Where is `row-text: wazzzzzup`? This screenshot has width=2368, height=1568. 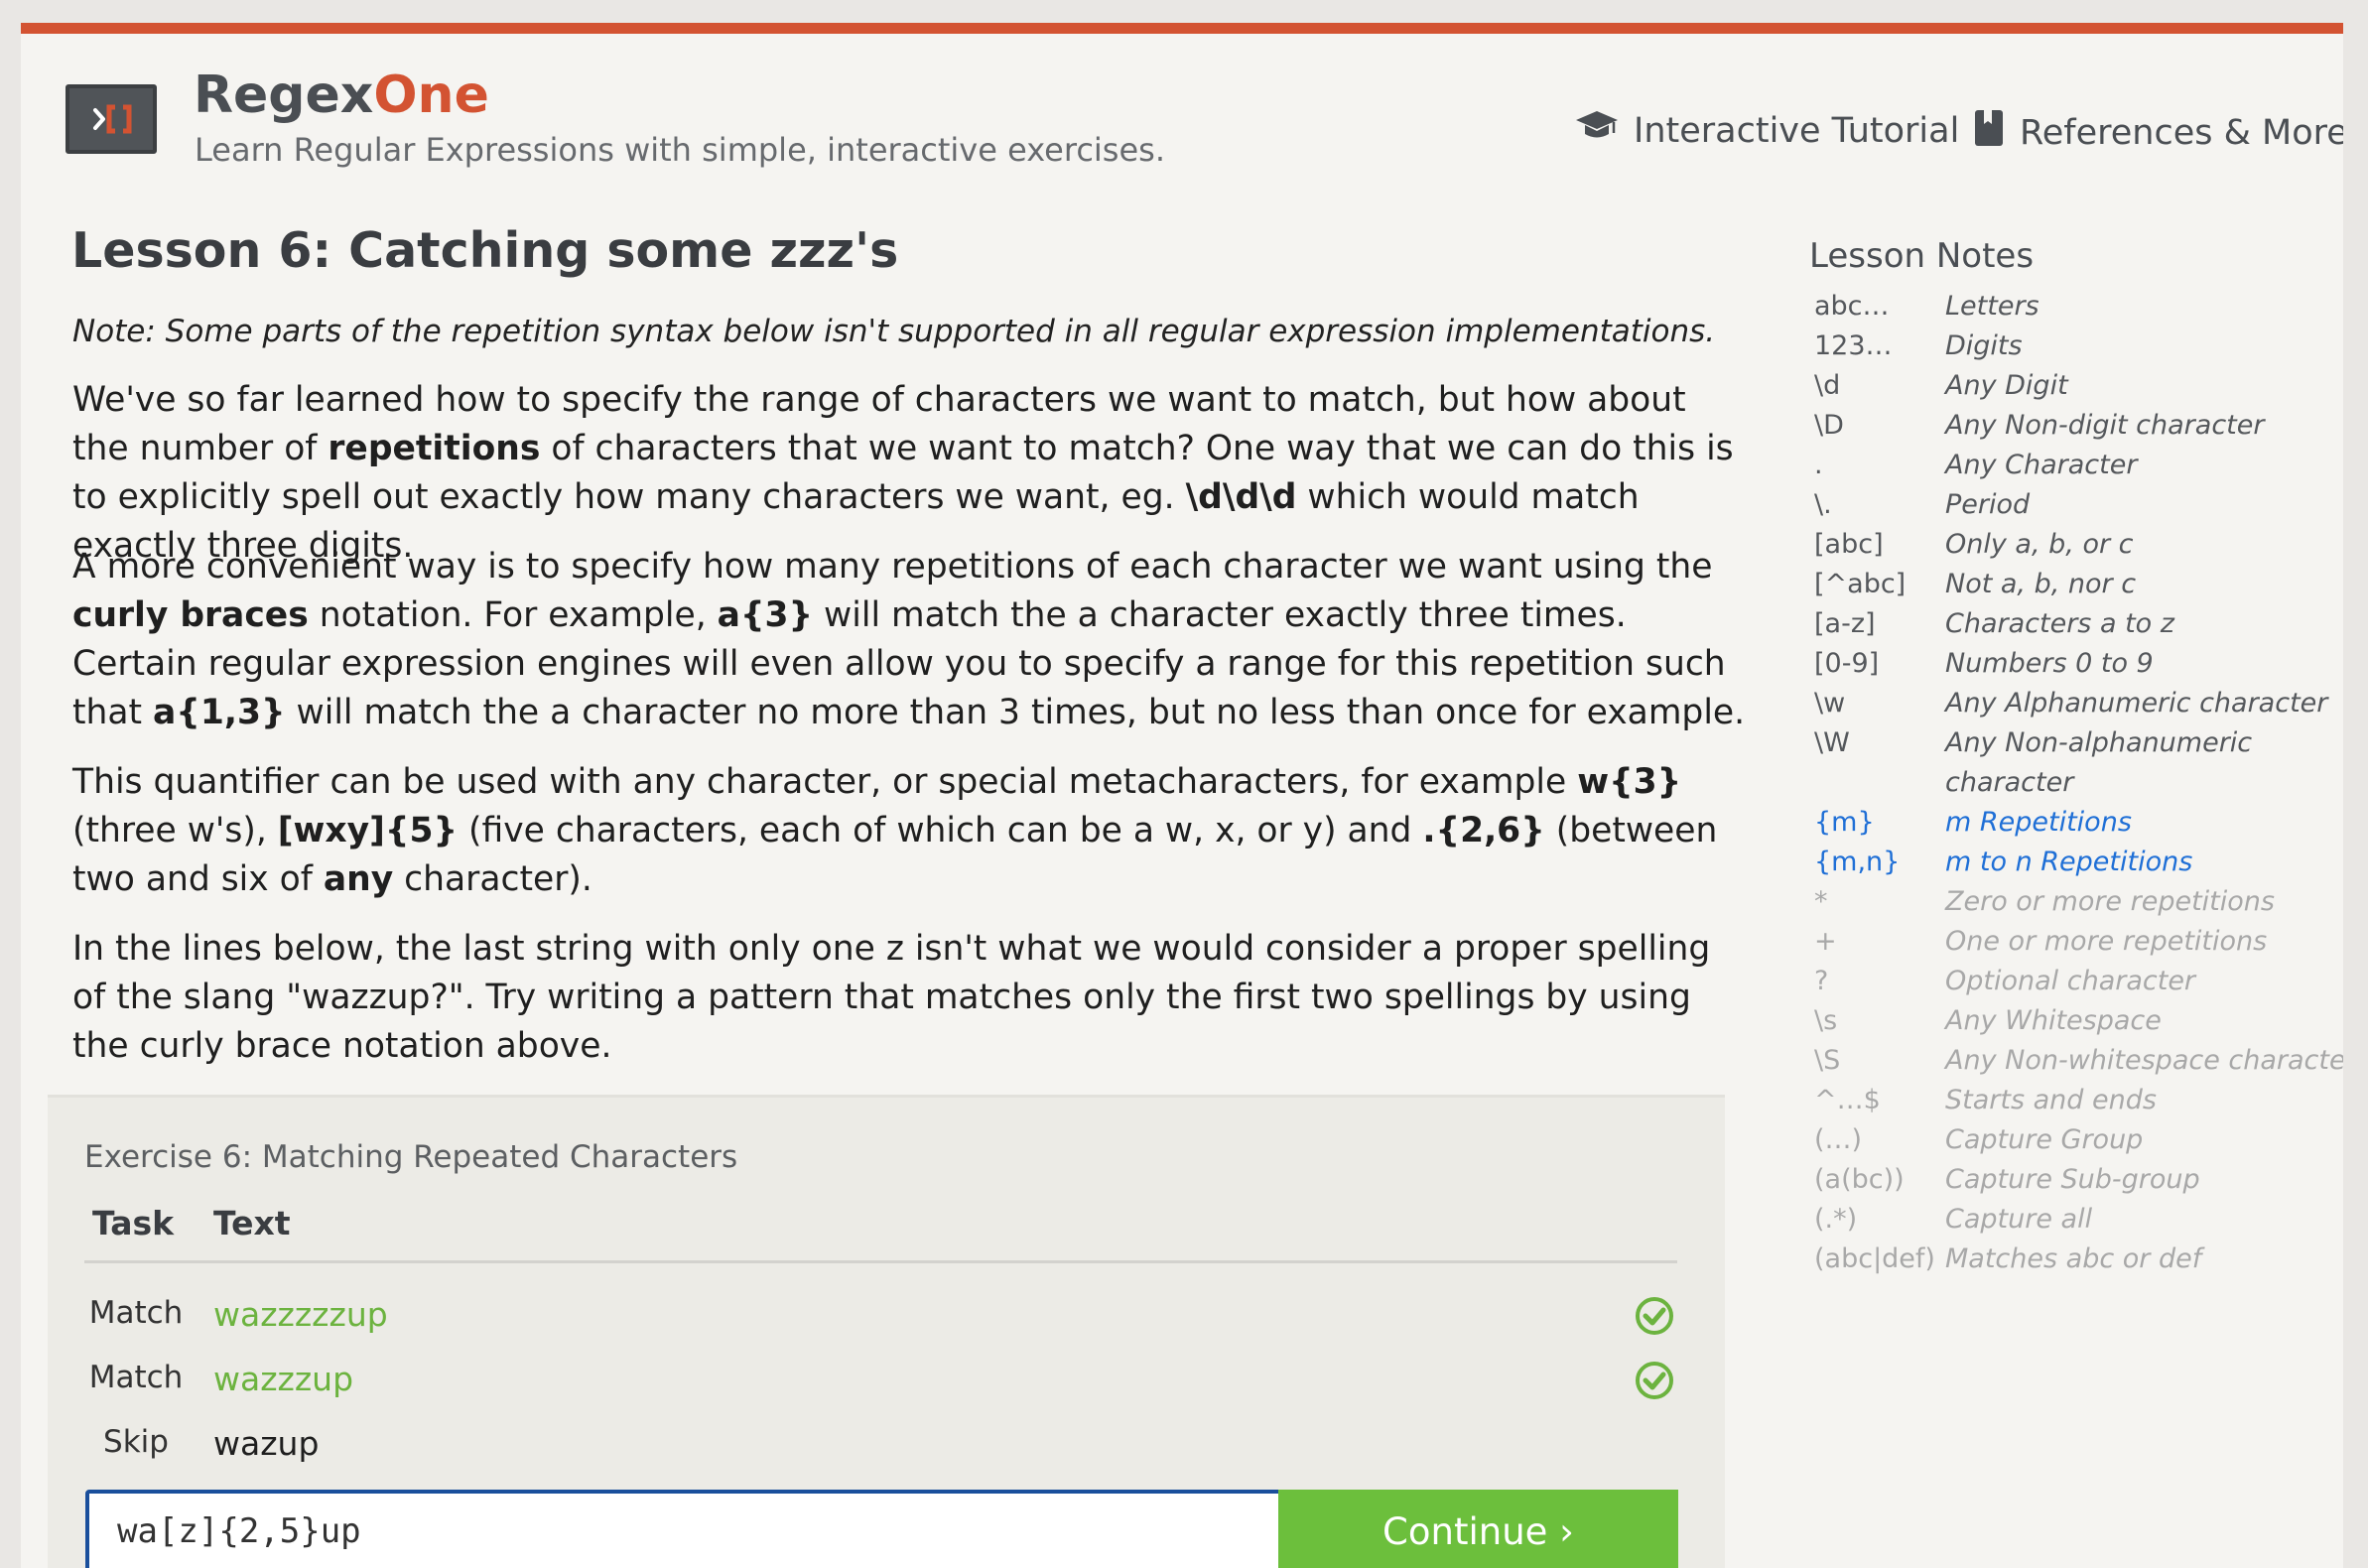
row-text: wazzzzzup is located at coordinates (300, 1314).